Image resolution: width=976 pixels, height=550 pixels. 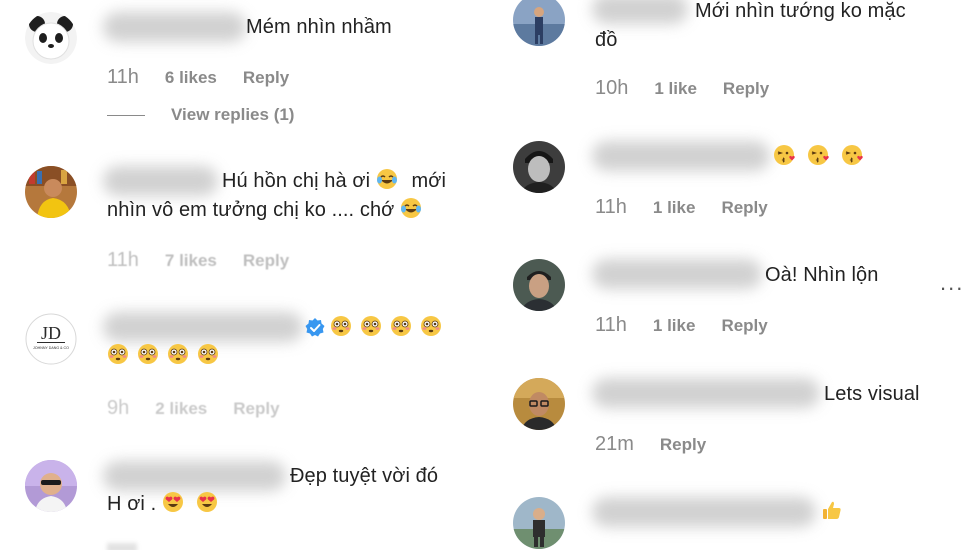 What do you see at coordinates (191, 78) in the screenshot?
I see `like-count: 6 likes` at bounding box center [191, 78].